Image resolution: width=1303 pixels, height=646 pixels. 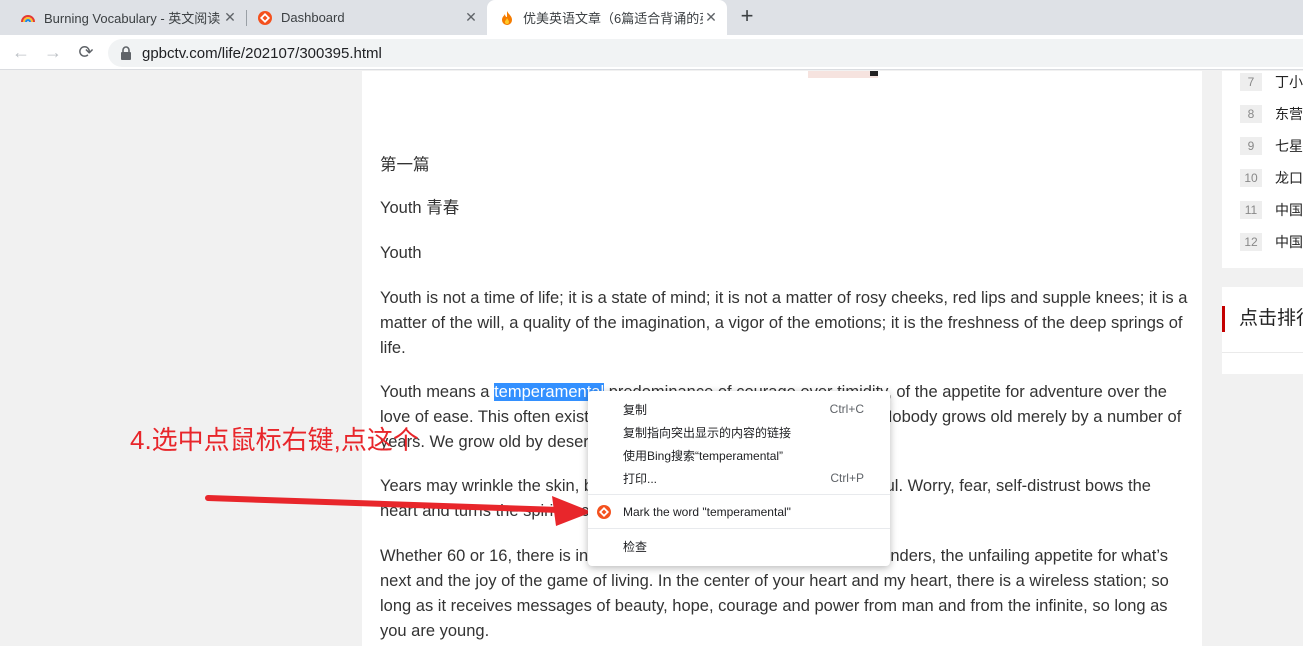 I want to click on menu-item-label: 复制, so click(x=635, y=409).